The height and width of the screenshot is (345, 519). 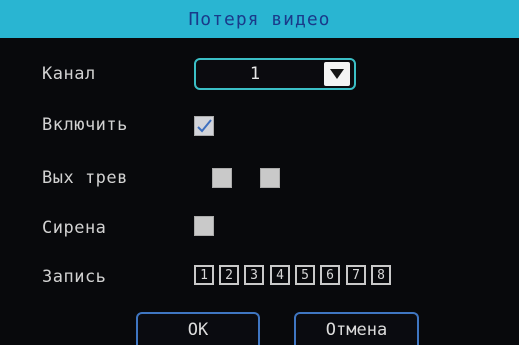 I want to click on dialog-title: Потеря видео, so click(x=259, y=19).